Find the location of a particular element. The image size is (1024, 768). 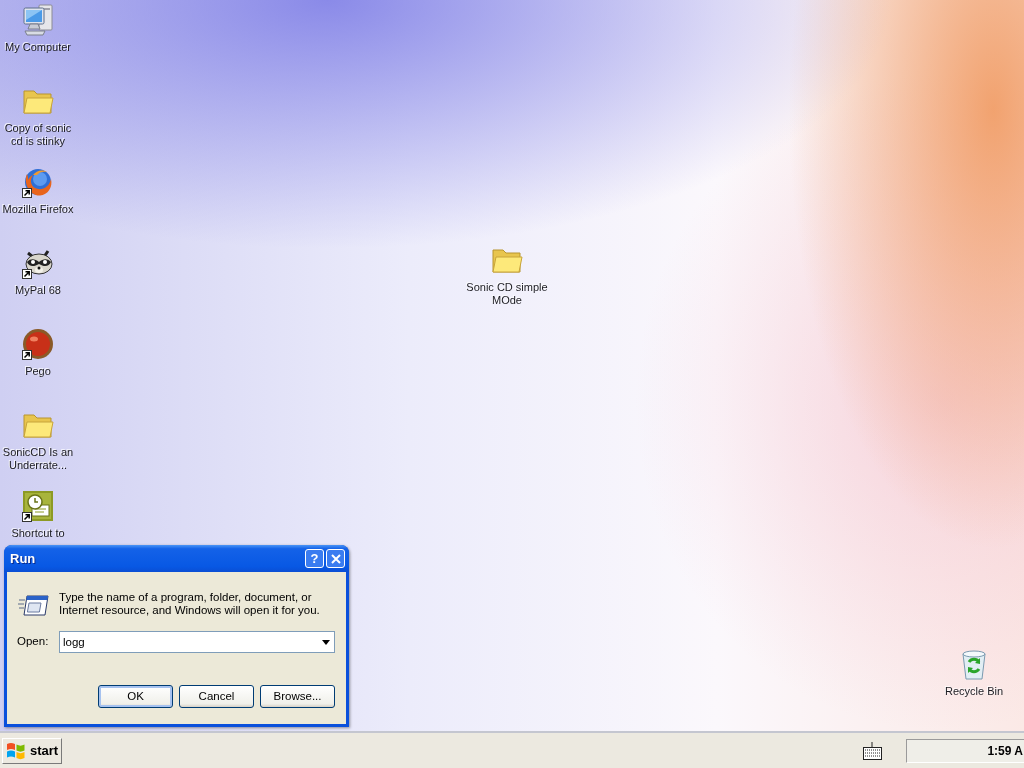

start-button: start is located at coordinates (32, 750).